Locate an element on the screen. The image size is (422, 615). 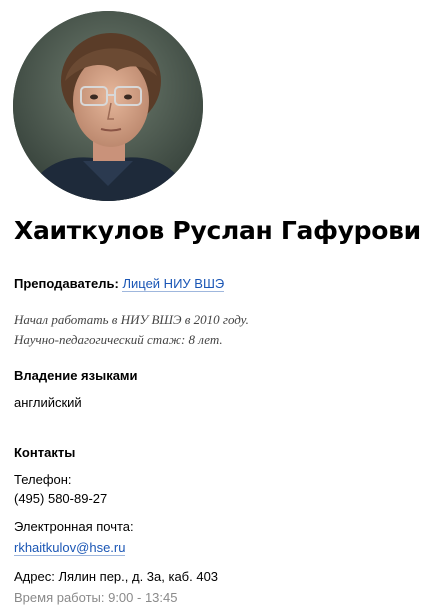
role-label: Преподаватель: is located at coordinates (66, 283).